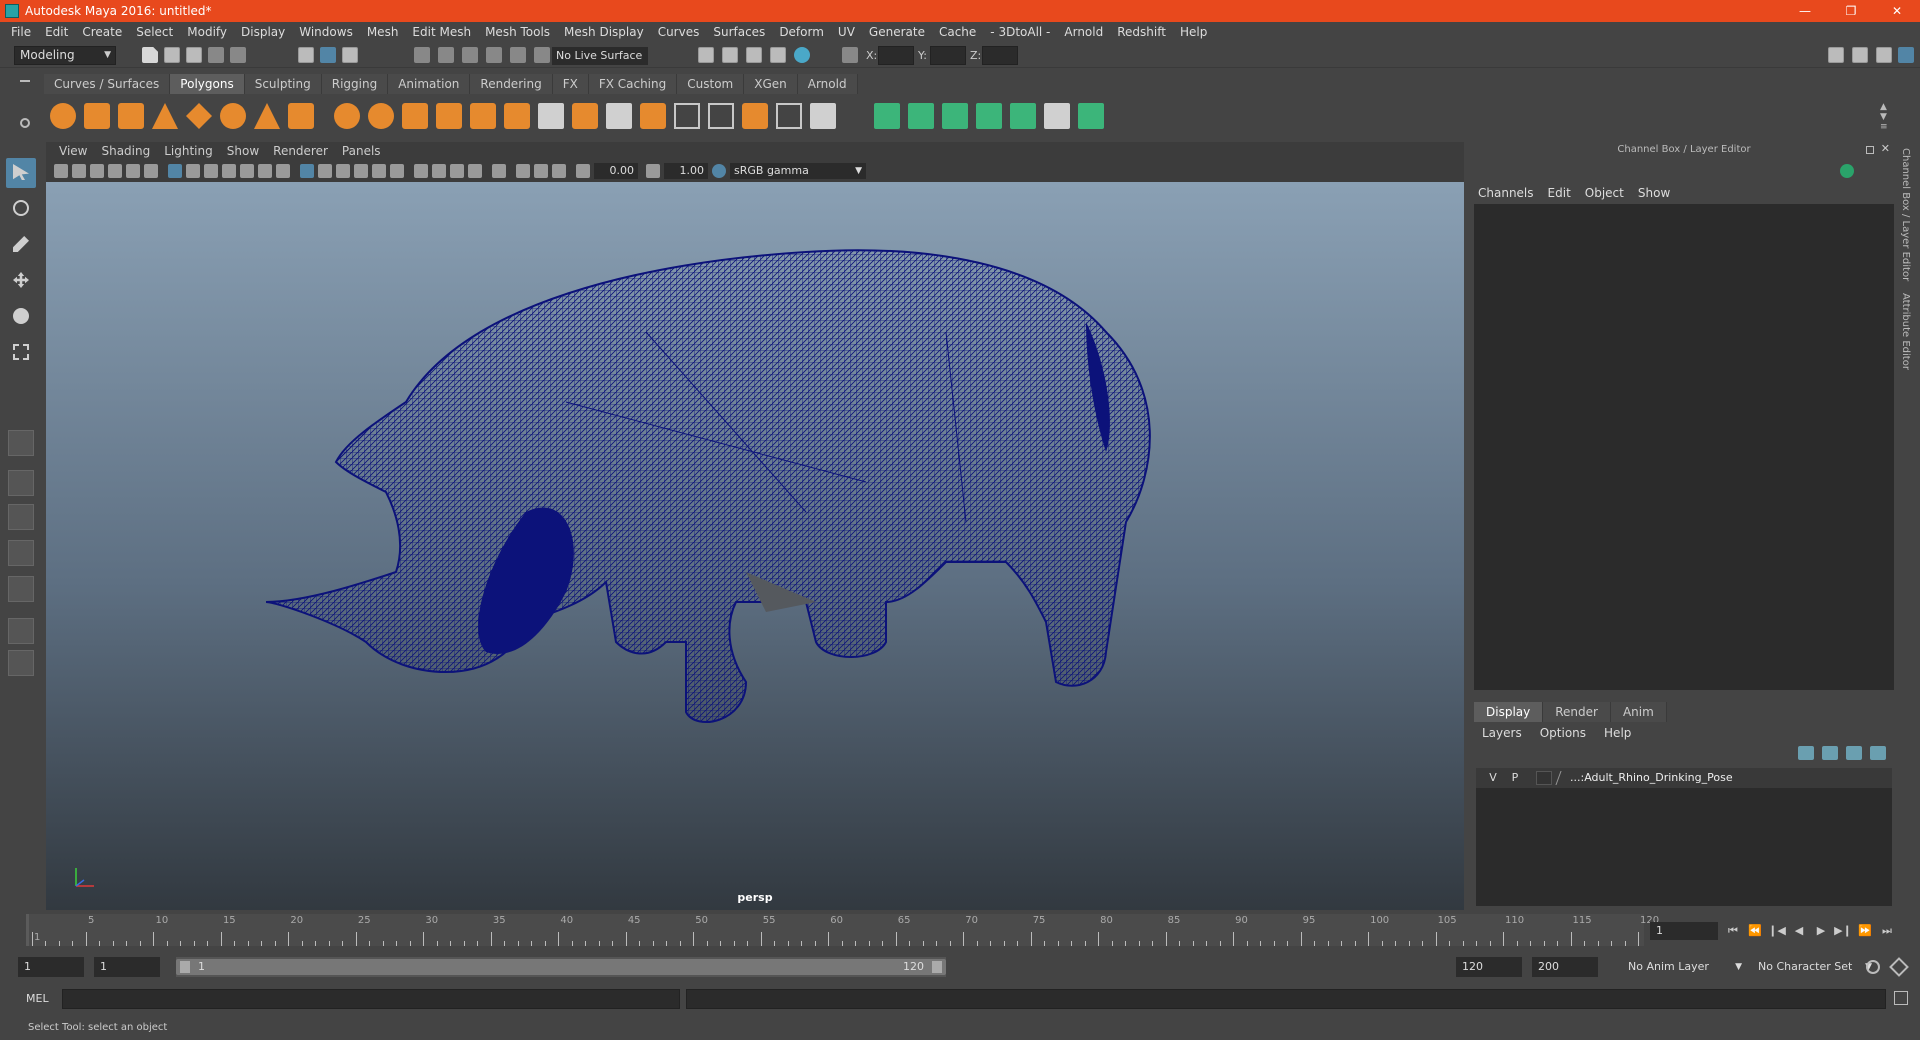 This screenshot has height=1040, width=1920. Describe the element at coordinates (441, 32) in the screenshot. I see `menu-edit-mesh: Edit Mesh` at that location.